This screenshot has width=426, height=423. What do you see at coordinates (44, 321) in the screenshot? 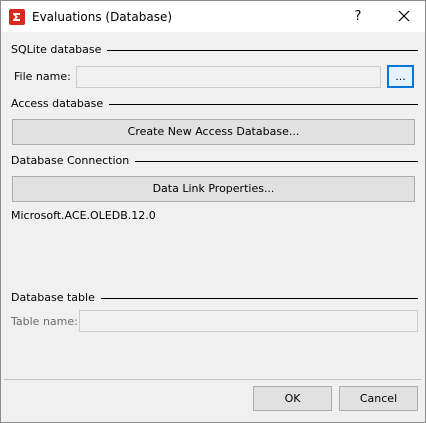
I see `table-name-label: Table name:` at bounding box center [44, 321].